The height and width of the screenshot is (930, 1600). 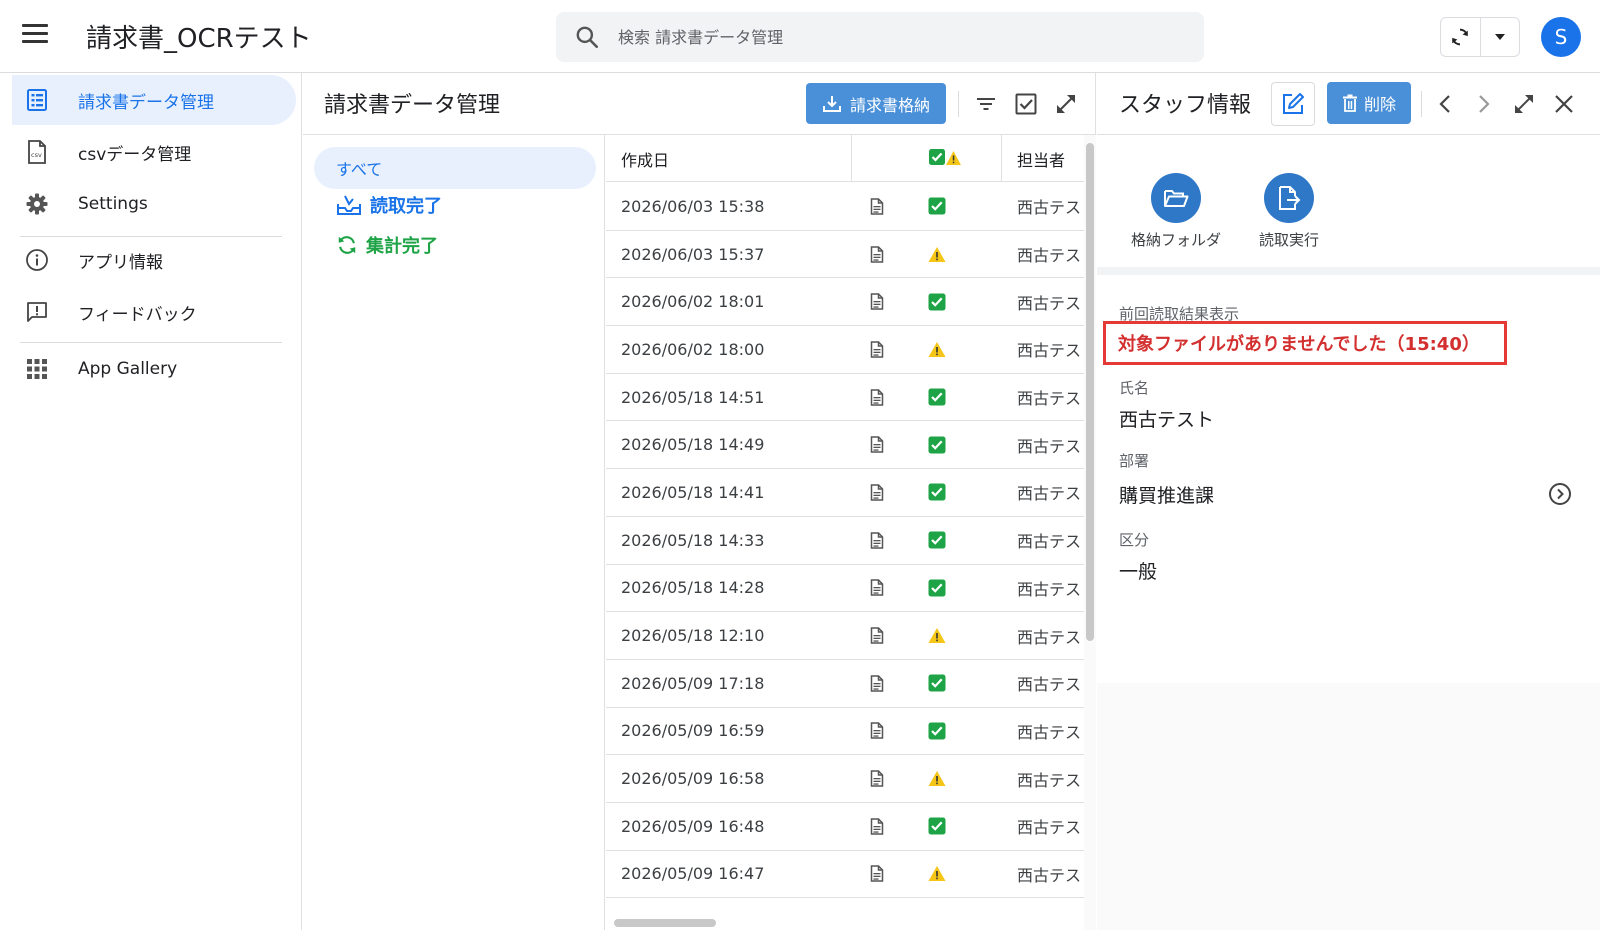 I want to click on table-row: 2026/05/18 14:51 西古テスト, so click(x=845, y=398).